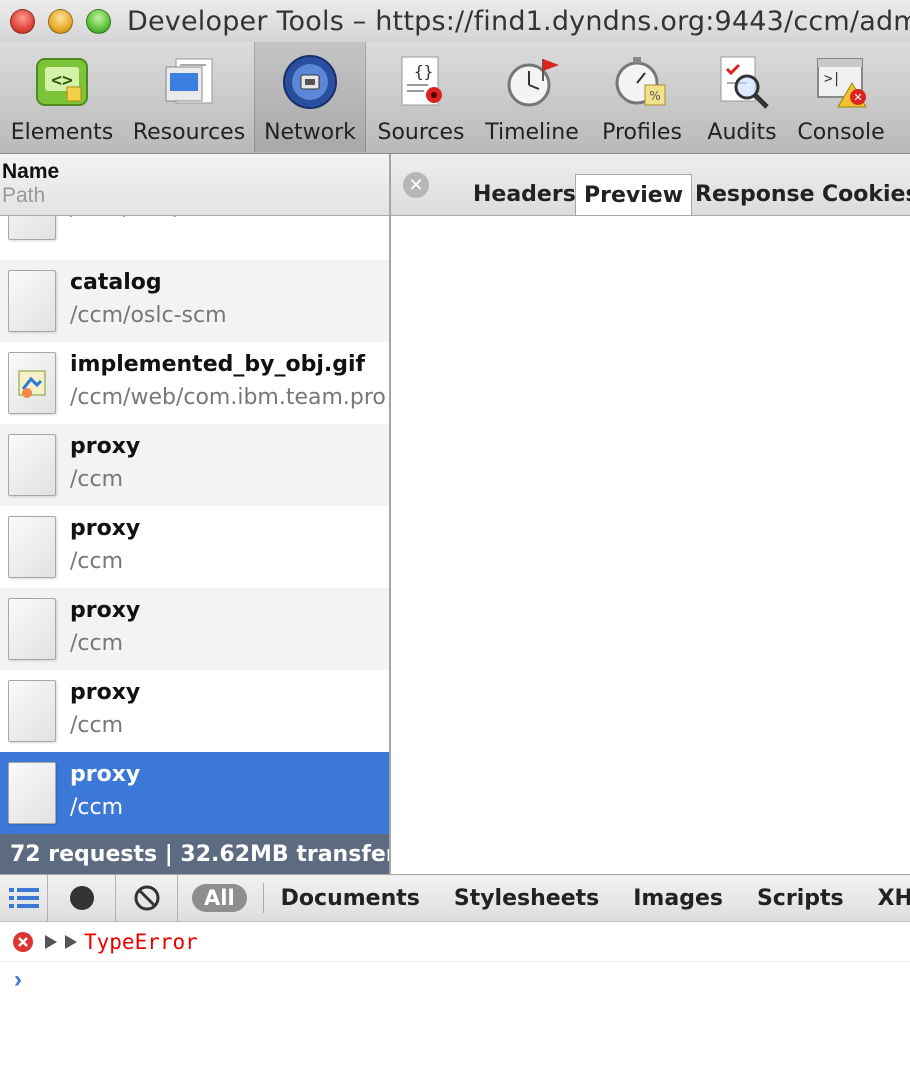 This screenshot has width=910, height=1068. I want to click on tool-label: Resources, so click(189, 132).